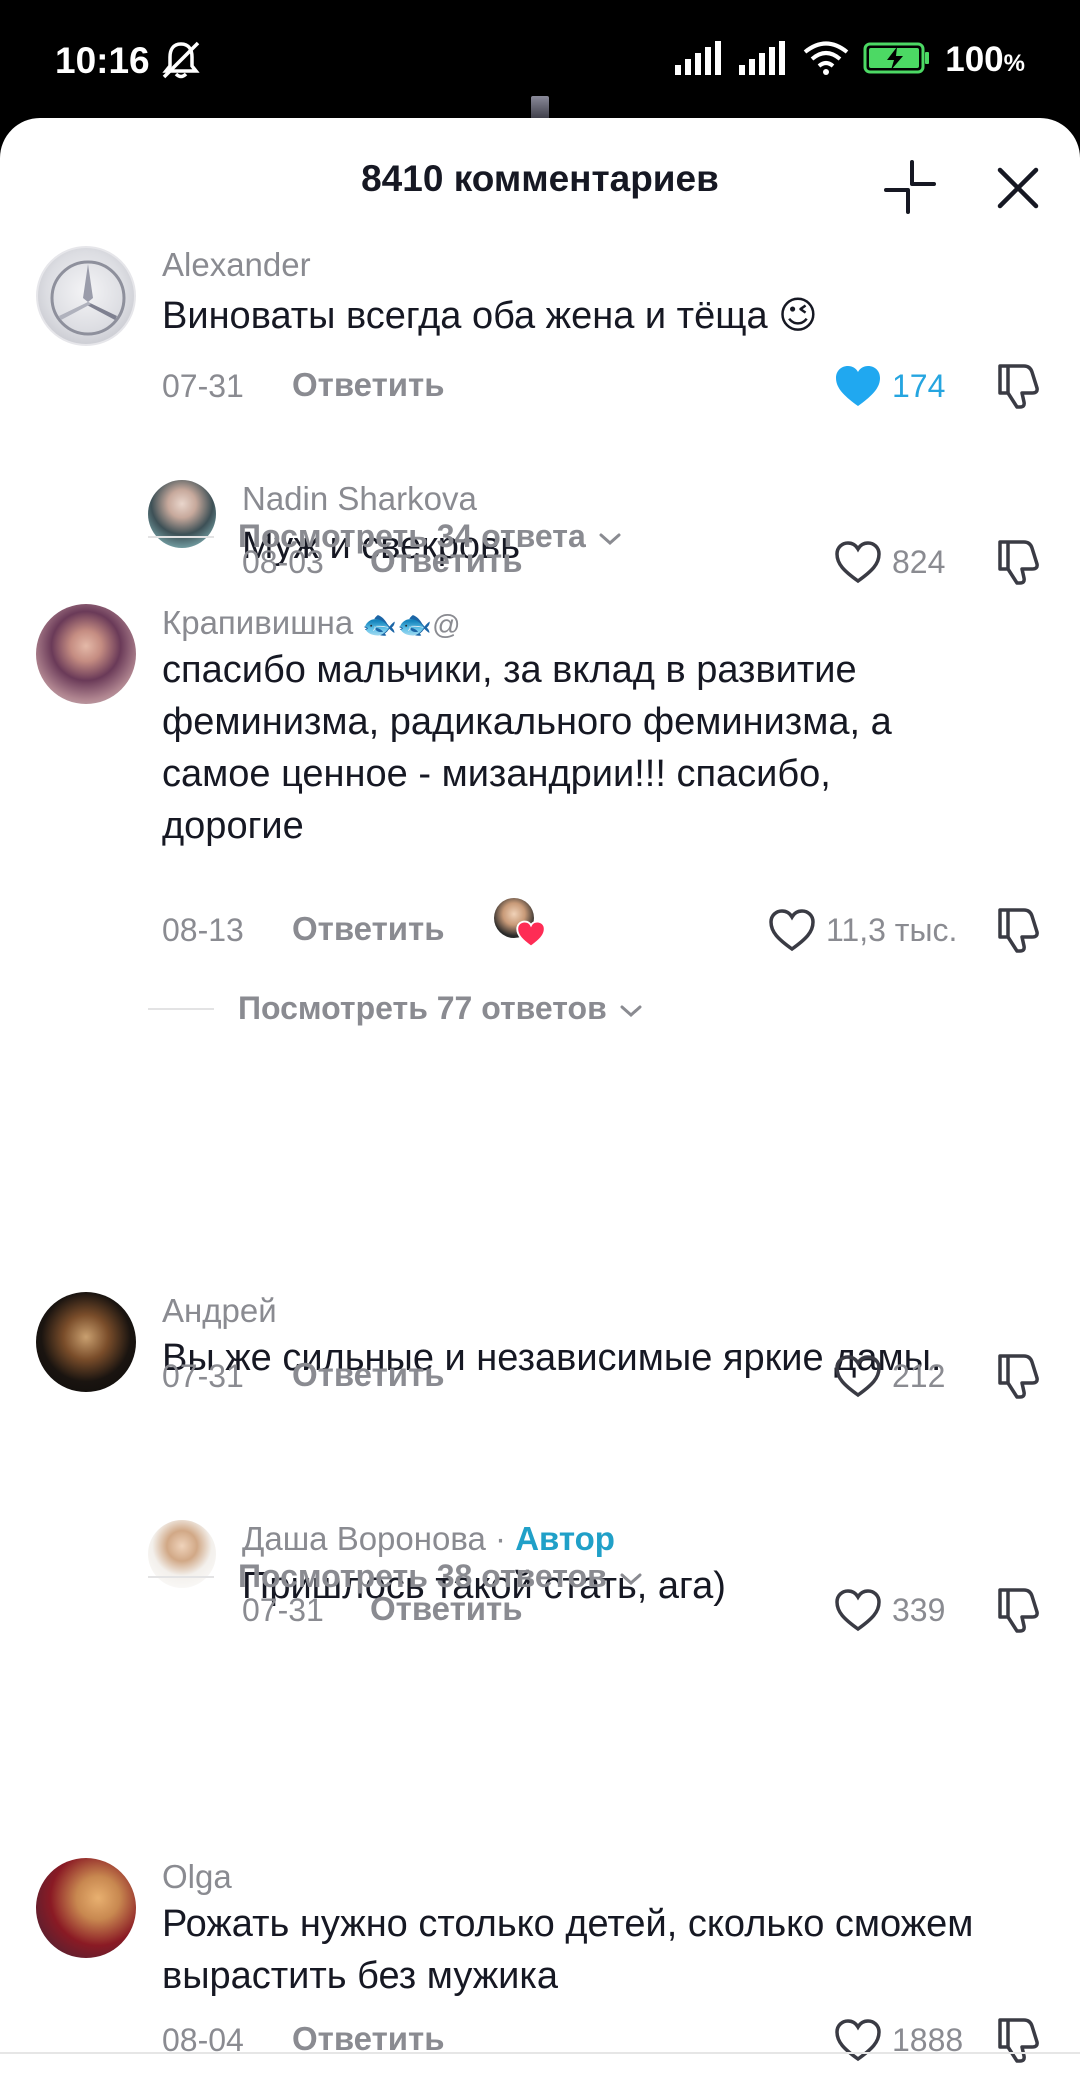  I want to click on sheet-header: 8410 комментариев, so click(540, 180).